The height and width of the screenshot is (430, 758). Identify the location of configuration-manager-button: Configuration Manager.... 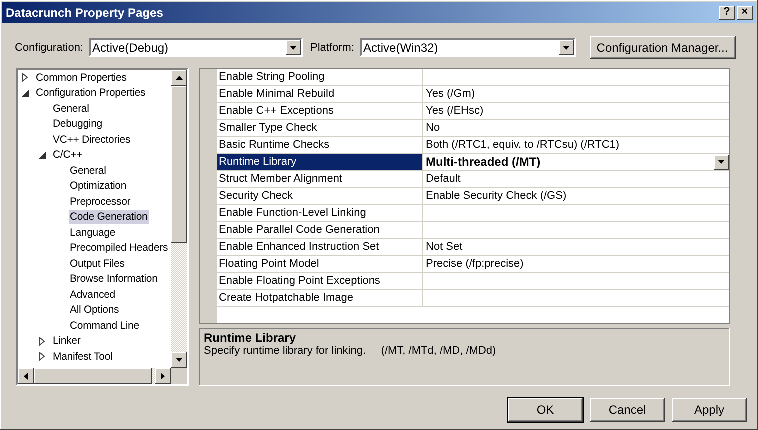
(663, 47).